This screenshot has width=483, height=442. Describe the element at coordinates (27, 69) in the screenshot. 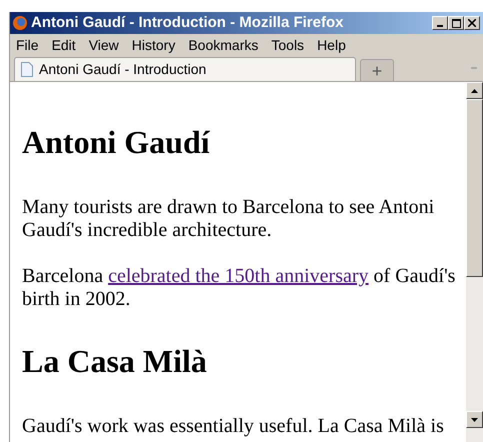

I see `page-icon` at that location.